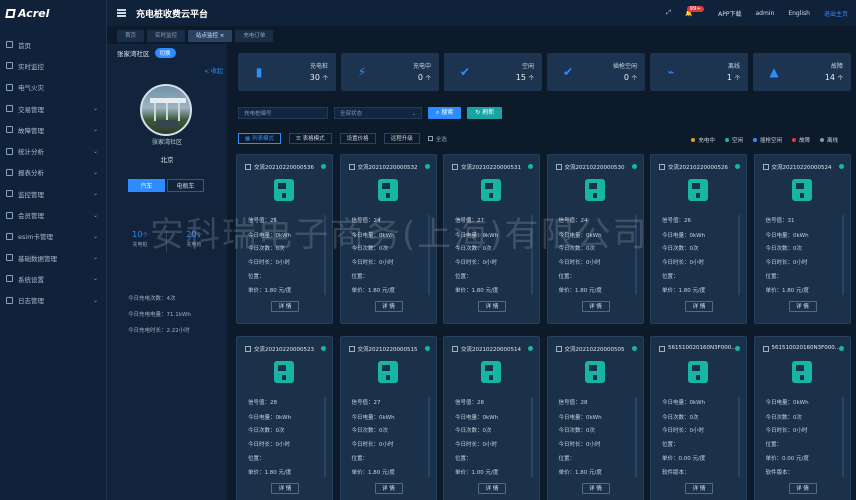 The height and width of the screenshot is (500, 856). I want to click on legend-dot-icon, so click(754, 140).